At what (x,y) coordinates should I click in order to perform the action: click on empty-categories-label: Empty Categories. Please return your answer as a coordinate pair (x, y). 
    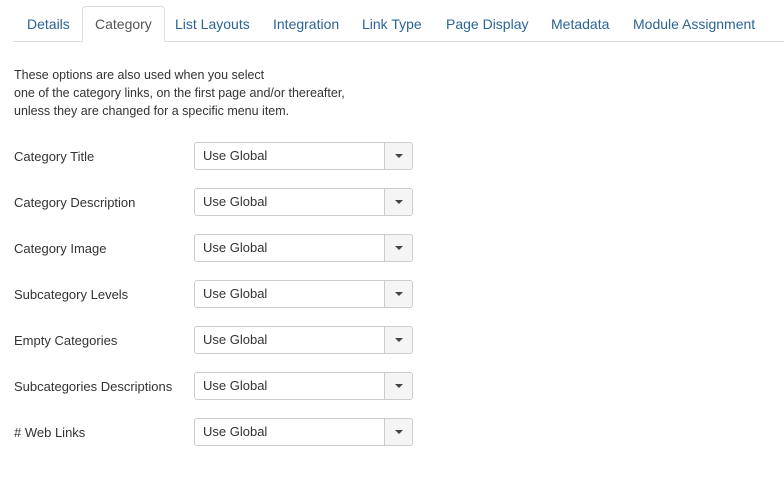
    Looking at the image, I should click on (66, 340).